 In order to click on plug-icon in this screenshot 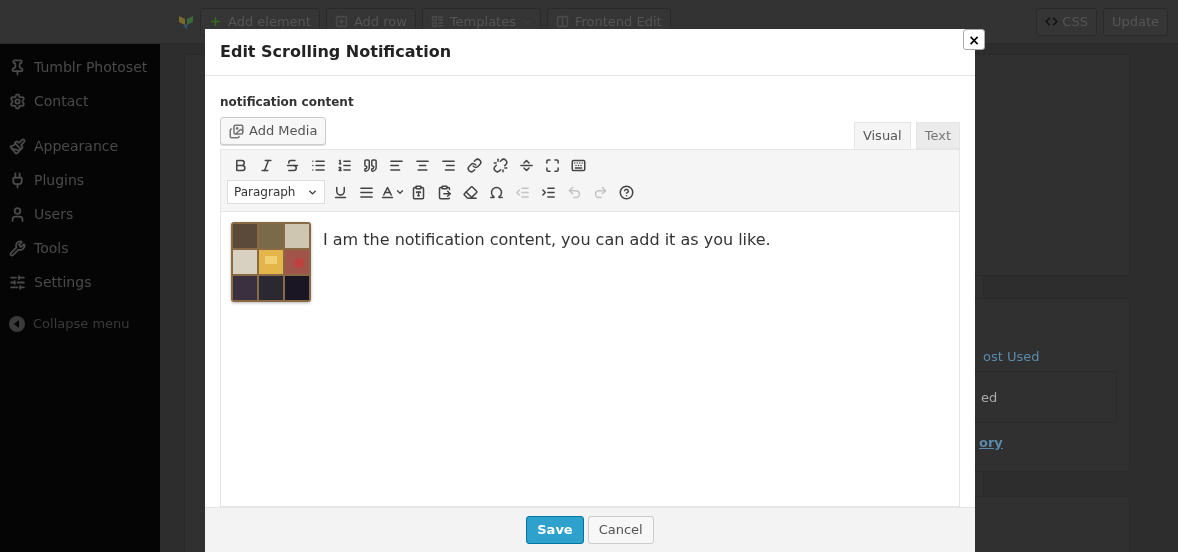, I will do `click(17, 180)`.